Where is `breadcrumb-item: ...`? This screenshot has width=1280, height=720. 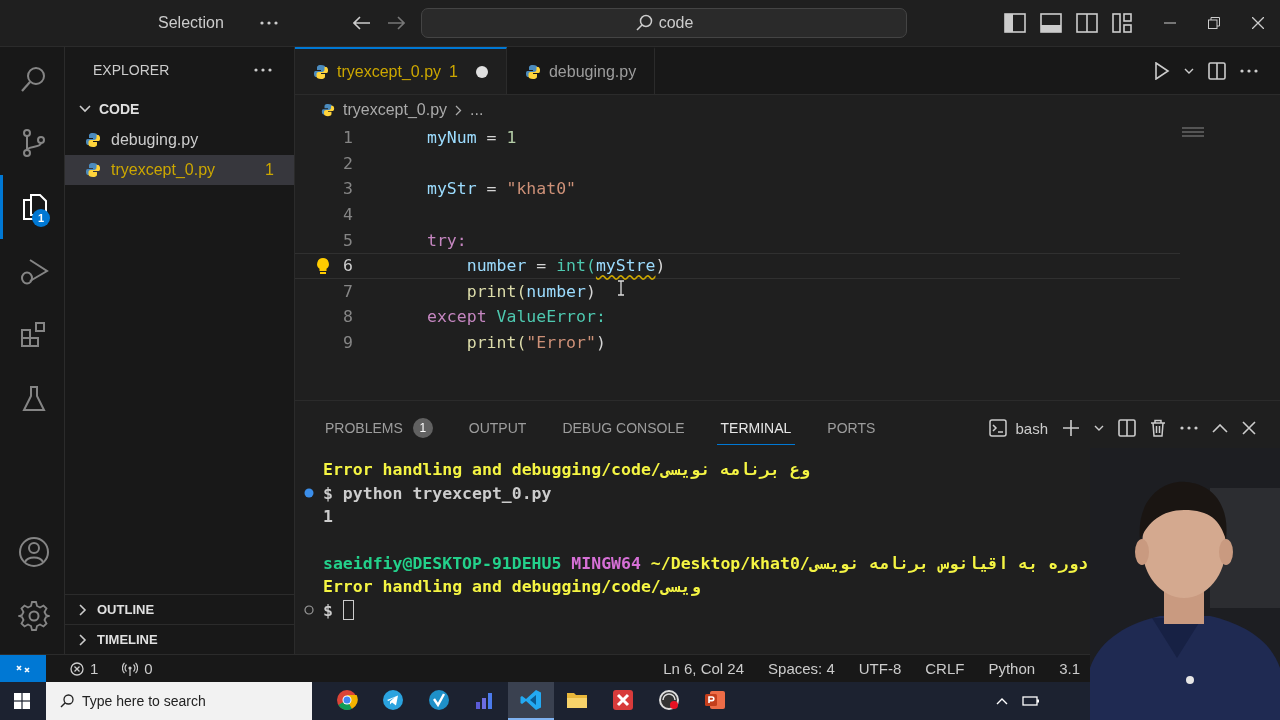
breadcrumb-item: ... is located at coordinates (477, 110).